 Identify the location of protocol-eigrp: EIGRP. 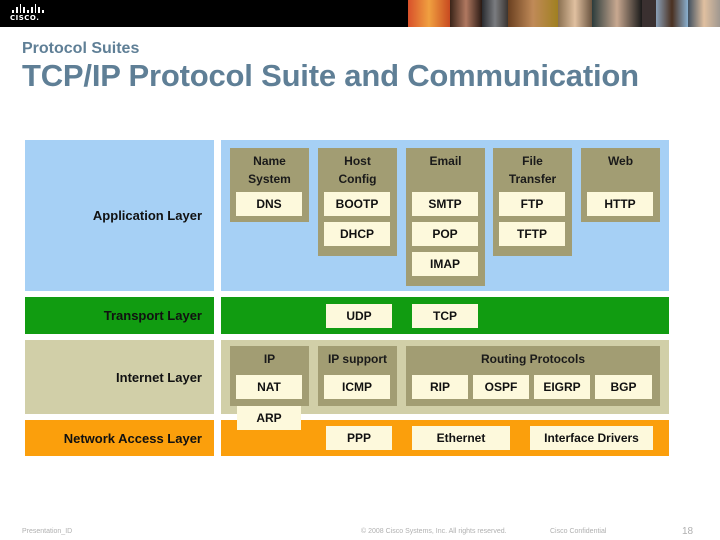
(562, 387).